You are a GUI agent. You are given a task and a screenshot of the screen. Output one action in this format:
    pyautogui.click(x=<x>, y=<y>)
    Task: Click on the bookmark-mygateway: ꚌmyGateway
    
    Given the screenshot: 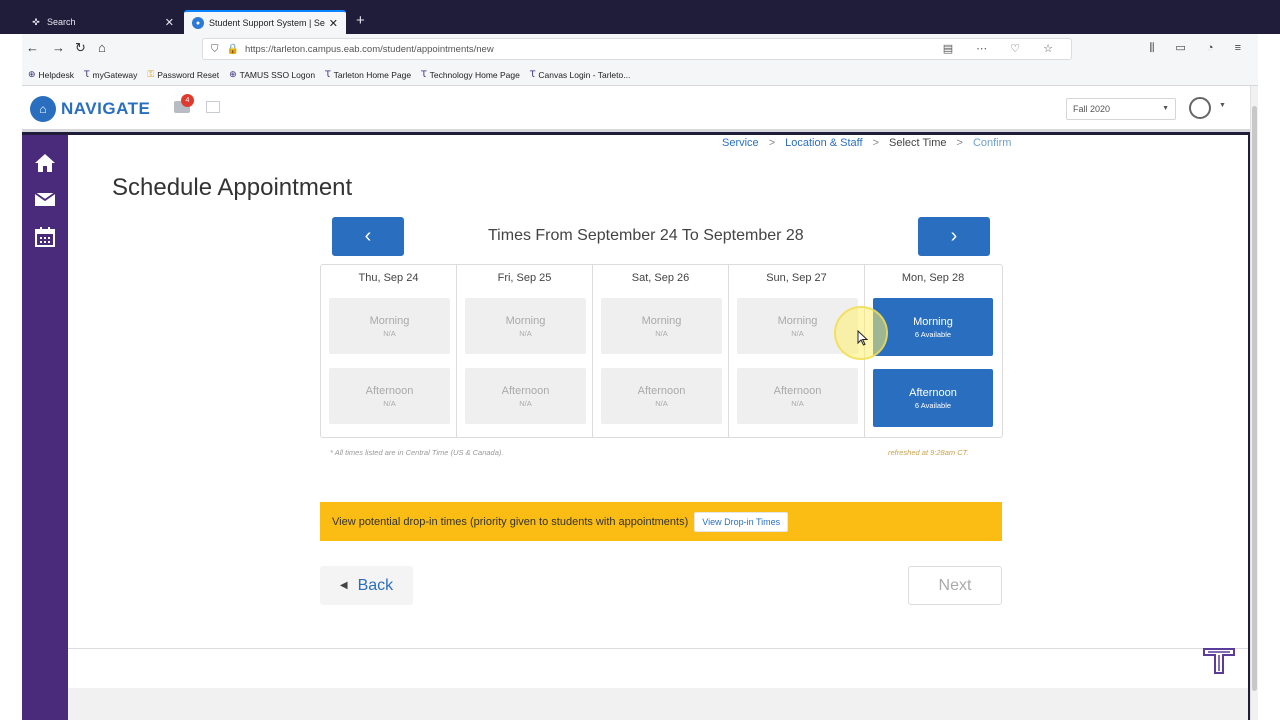 What is the action you would take?
    pyautogui.click(x=110, y=74)
    